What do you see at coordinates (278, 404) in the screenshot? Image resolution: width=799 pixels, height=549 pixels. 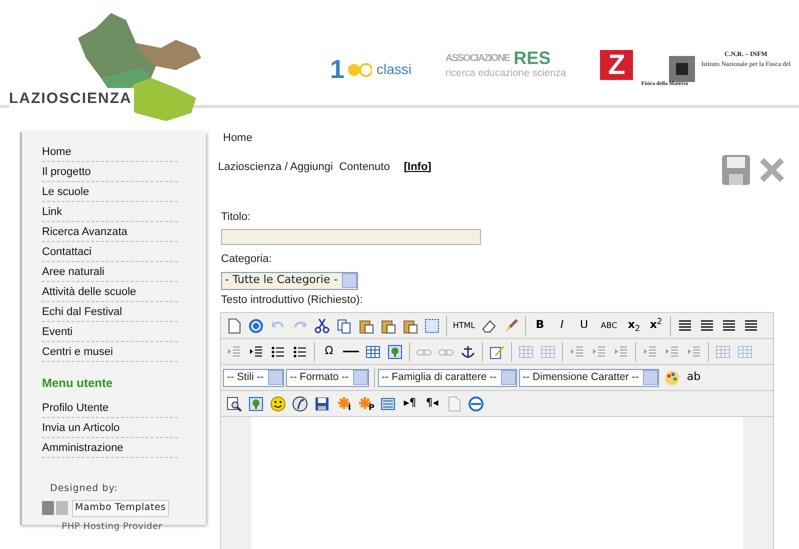 I see `smiley-icon` at bounding box center [278, 404].